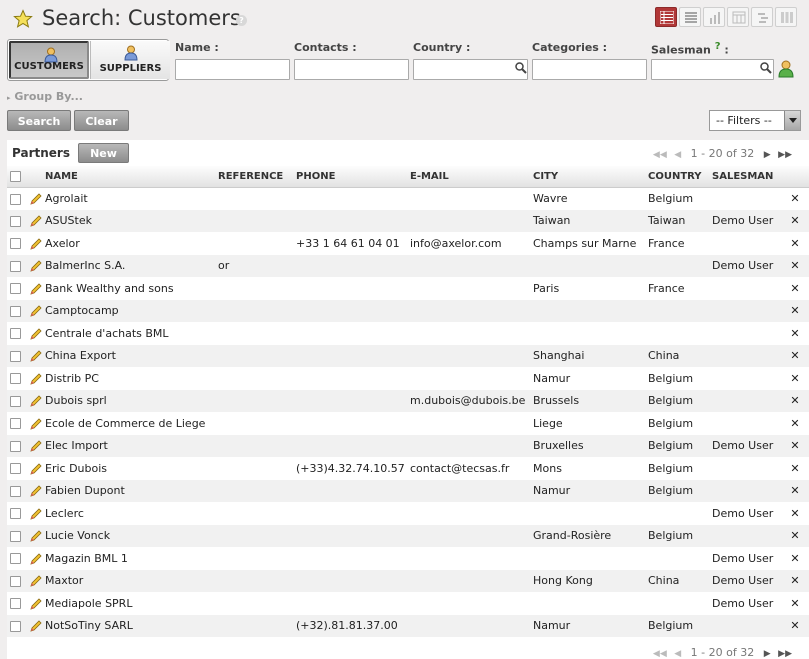  What do you see at coordinates (49, 60) in the screenshot?
I see `customers-filter-button: CUSTOMERS` at bounding box center [49, 60].